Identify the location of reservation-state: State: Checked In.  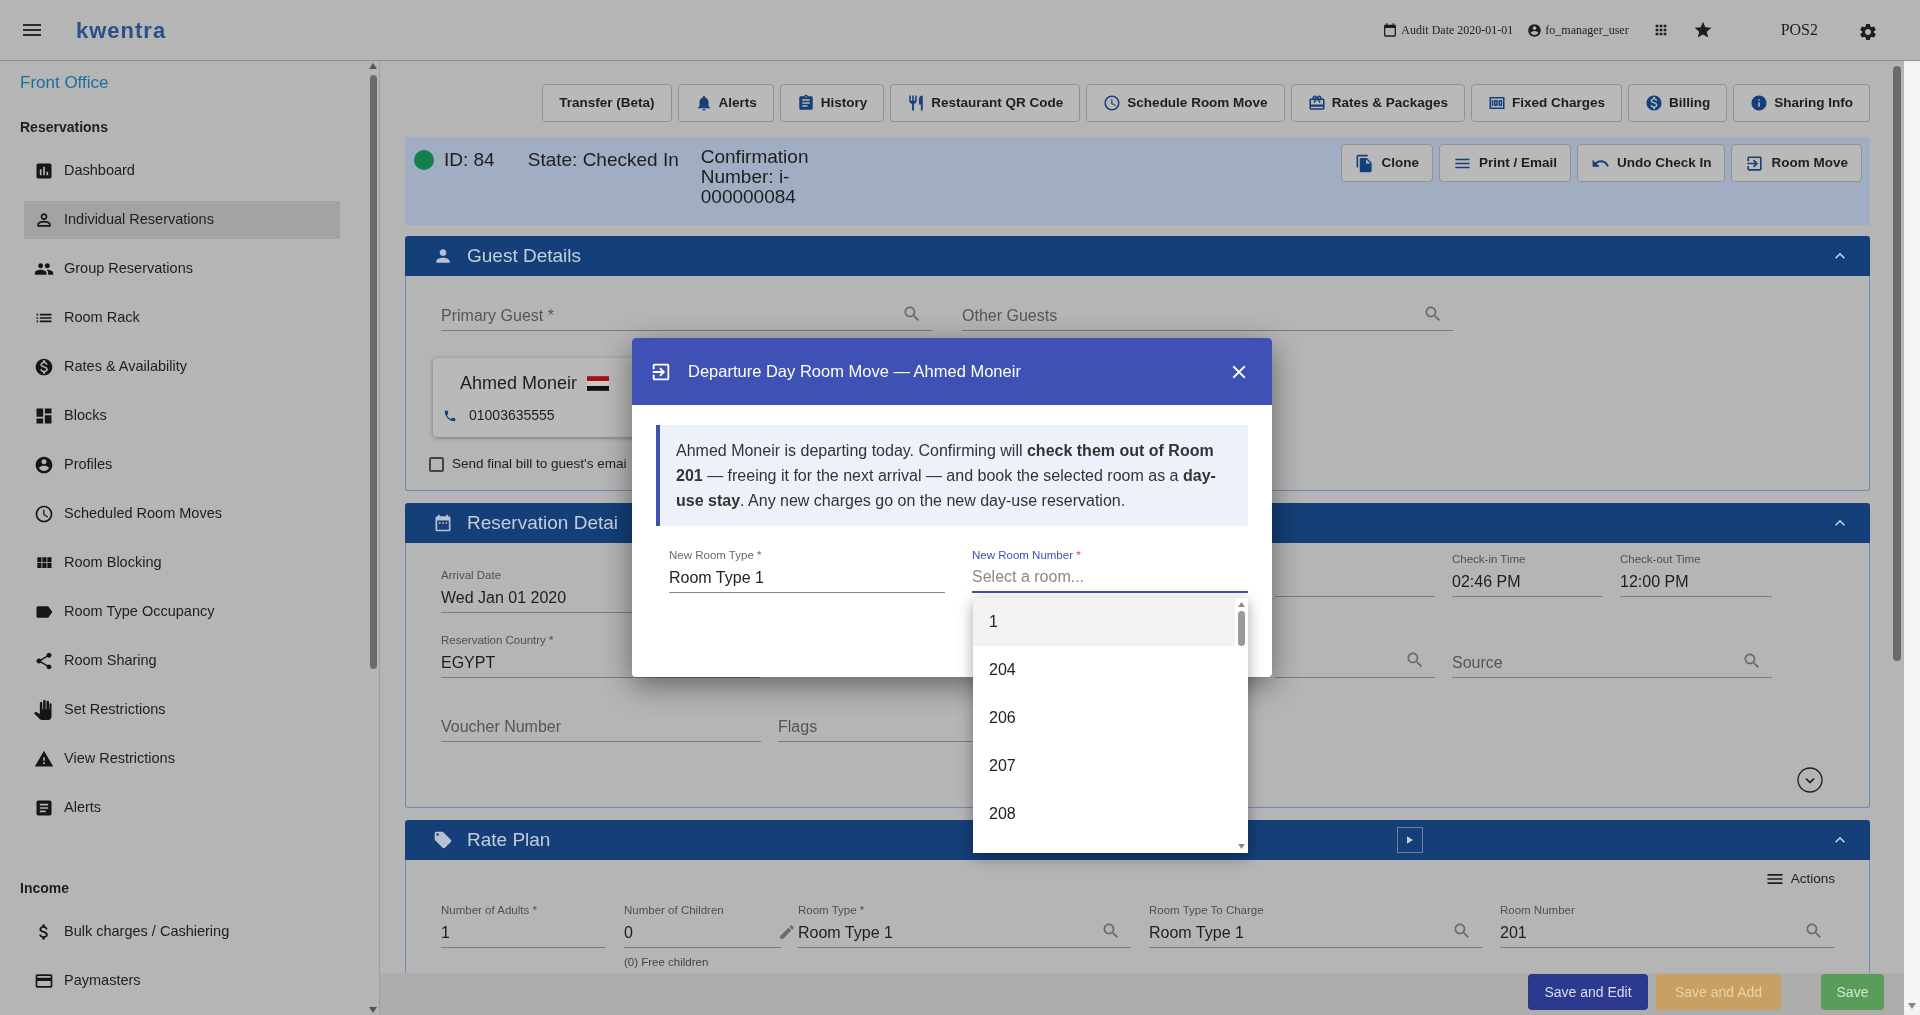
(603, 160).